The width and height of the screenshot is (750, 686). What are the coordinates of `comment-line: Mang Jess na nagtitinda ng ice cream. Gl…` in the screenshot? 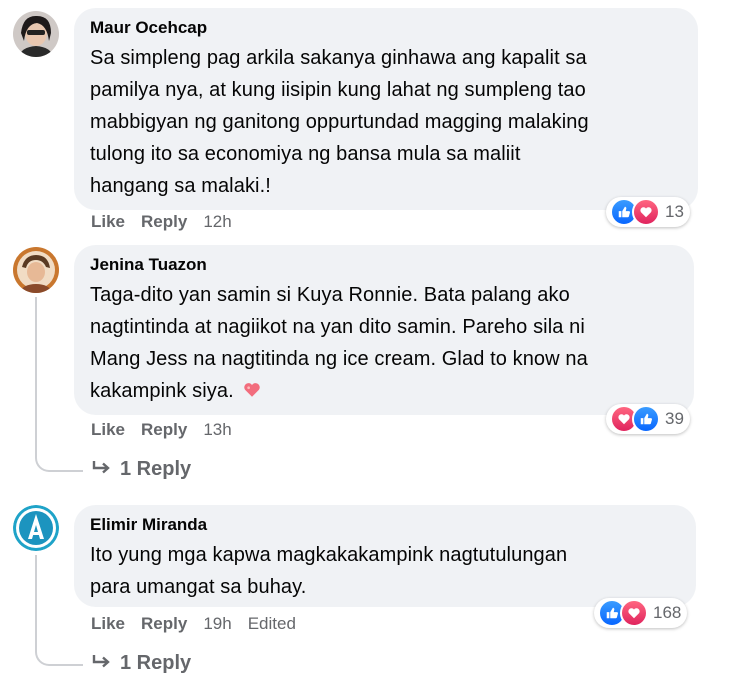 It's located at (339, 359).